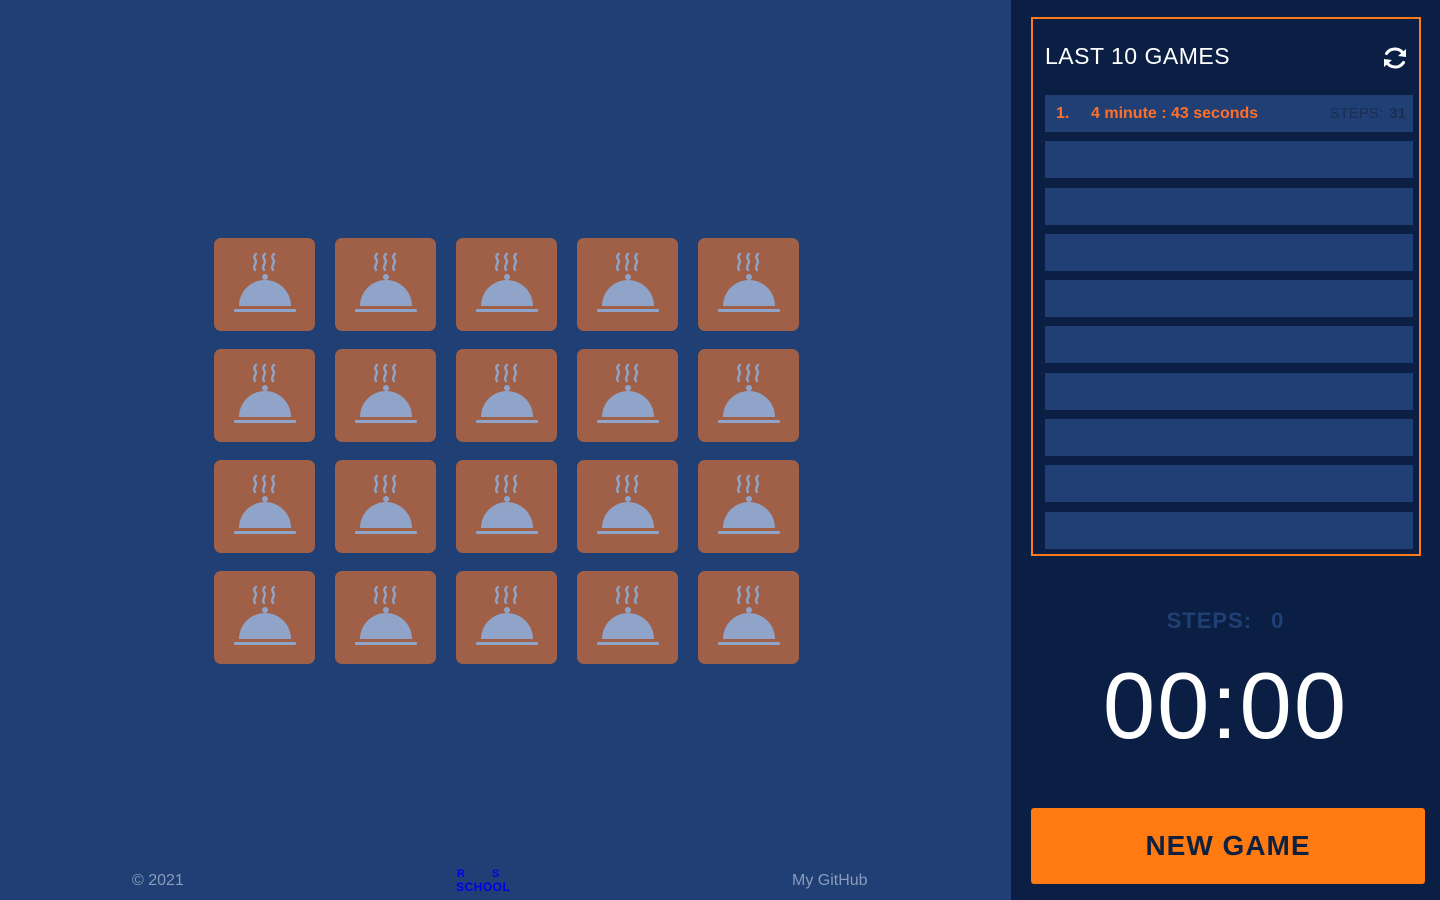 The height and width of the screenshot is (900, 1440). Describe the element at coordinates (461, 874) in the screenshot. I see `logo-r: R` at that location.